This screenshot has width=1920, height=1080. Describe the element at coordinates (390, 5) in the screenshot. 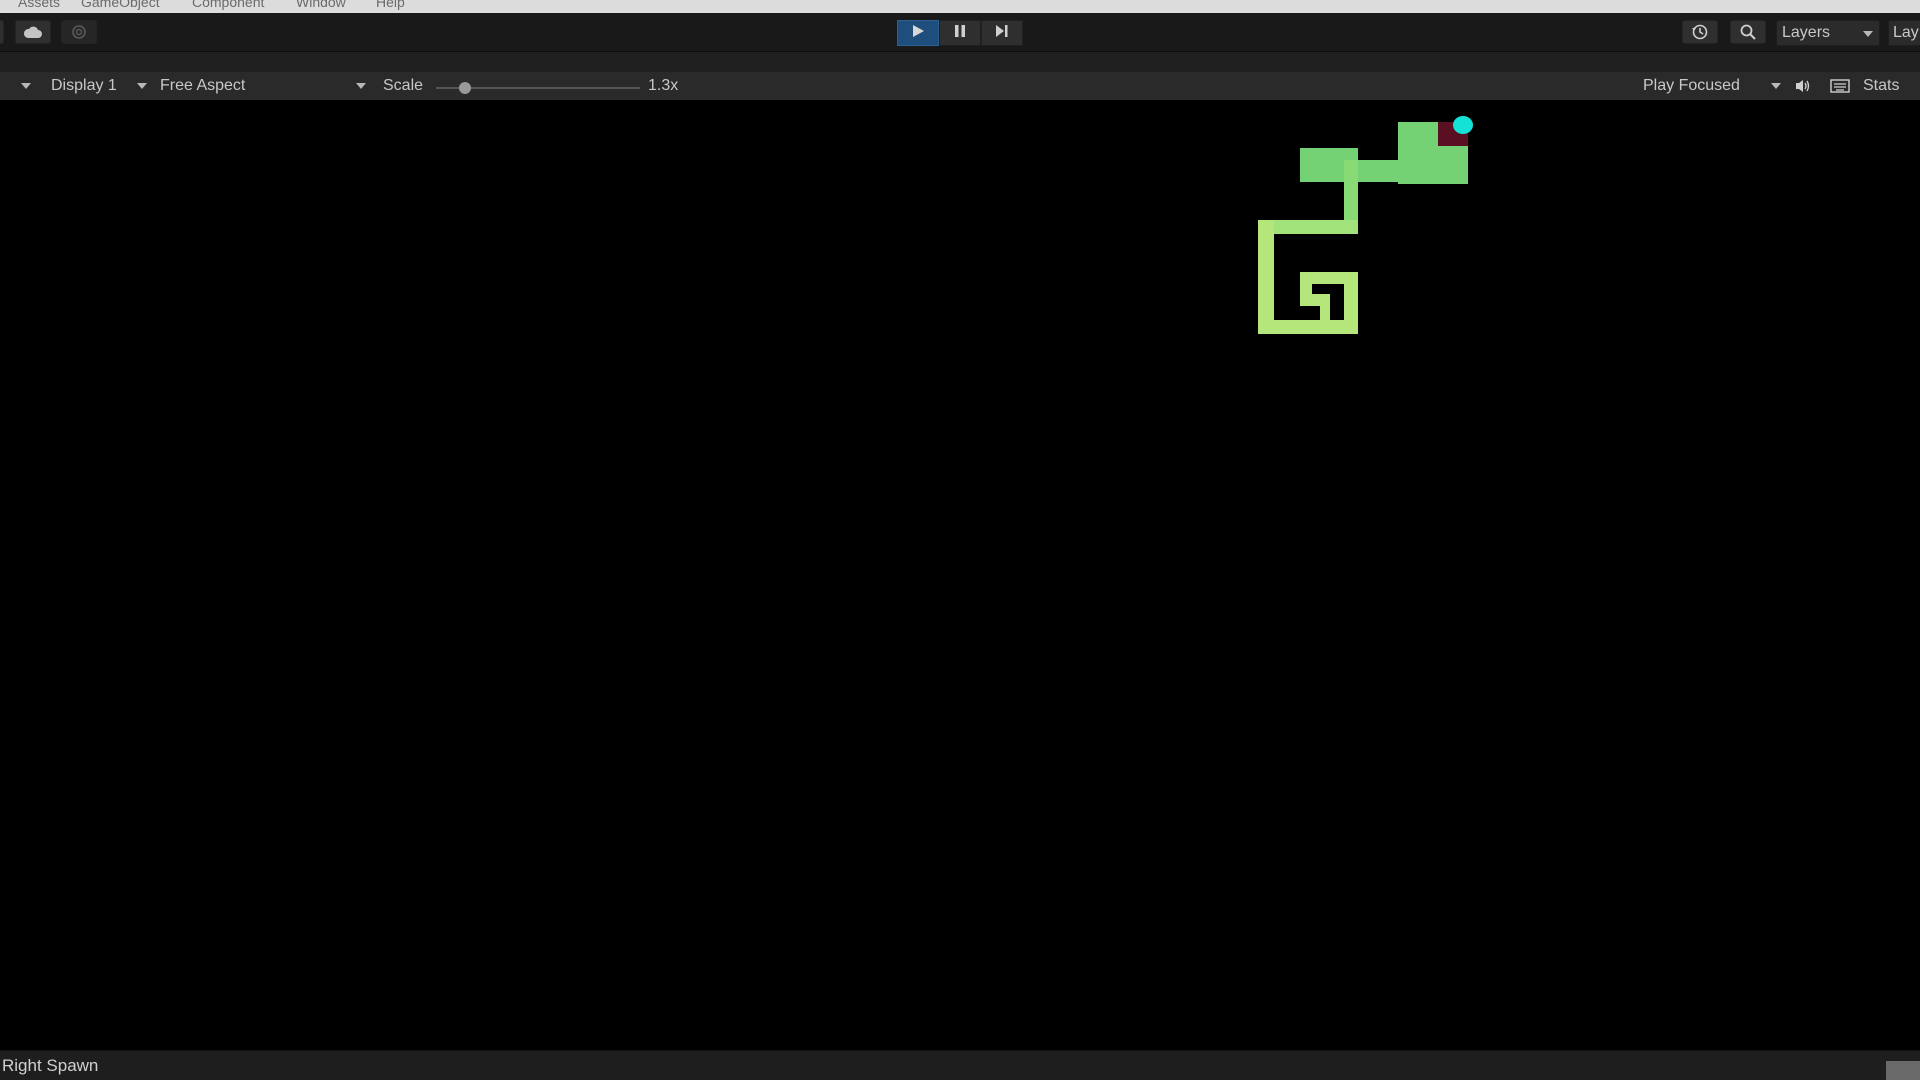

I see `menu-help: Help` at that location.